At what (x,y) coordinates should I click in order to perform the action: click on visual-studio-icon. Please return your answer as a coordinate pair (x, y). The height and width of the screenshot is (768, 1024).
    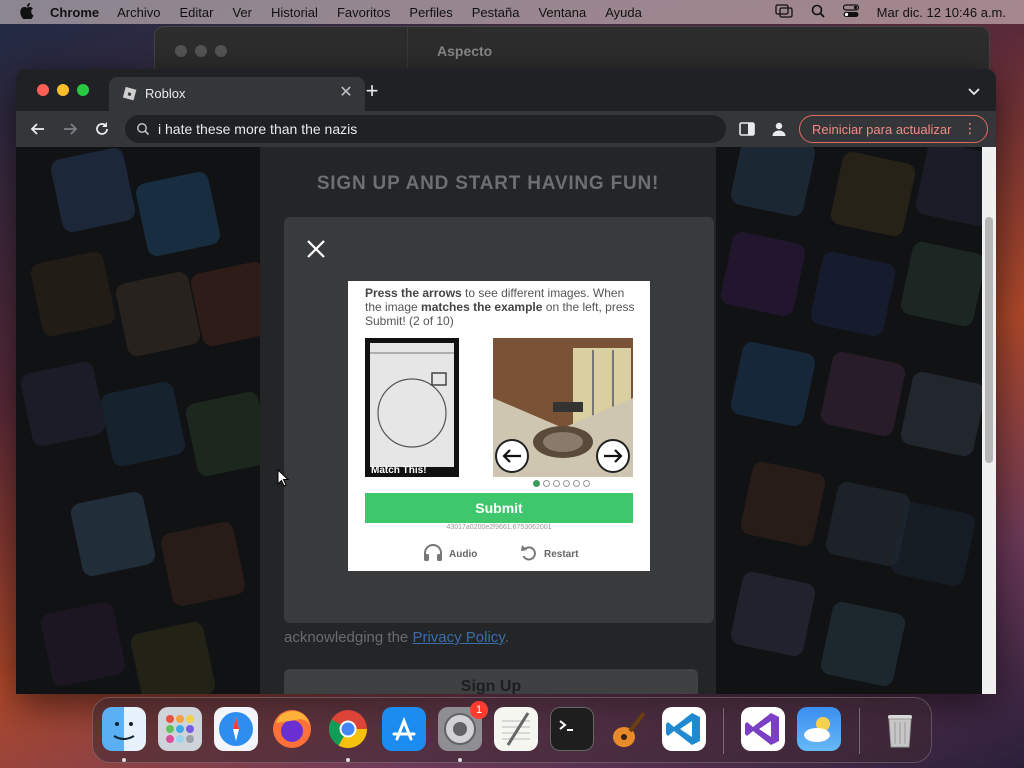
    Looking at the image, I should click on (763, 729).